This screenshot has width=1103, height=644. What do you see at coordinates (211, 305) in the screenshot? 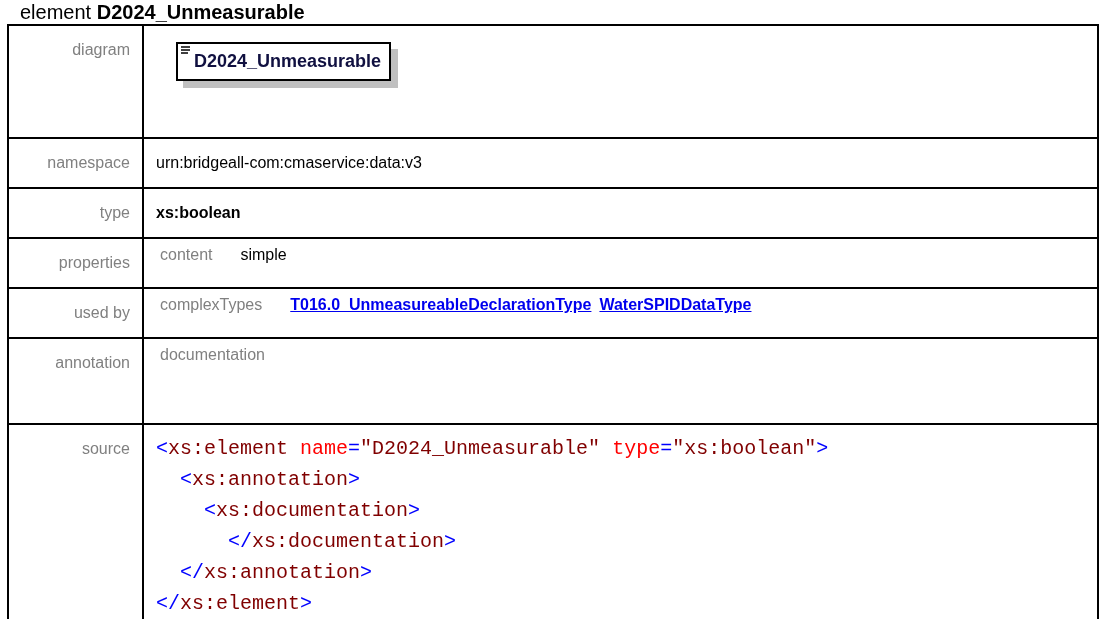
I see `property-key: complexTypes` at bounding box center [211, 305].